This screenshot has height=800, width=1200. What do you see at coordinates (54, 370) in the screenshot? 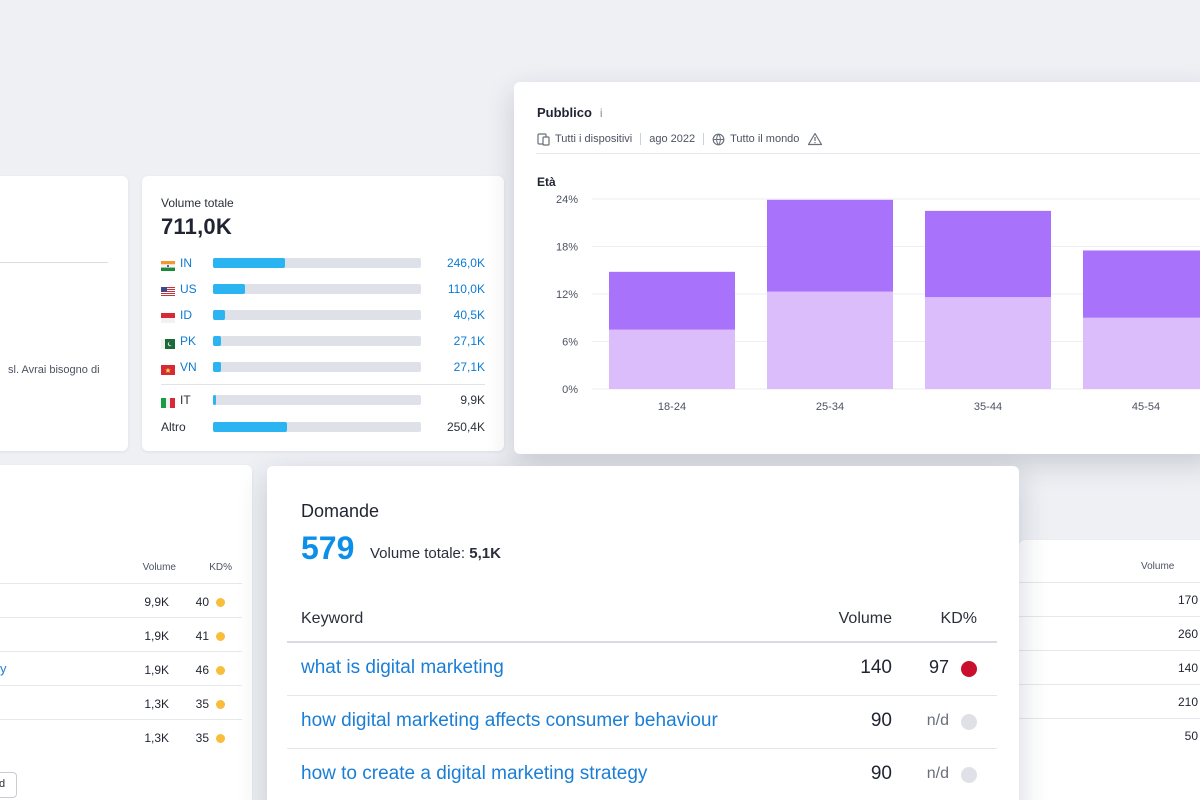
I see `partial-description-text: sl. Avrai bisogno di` at bounding box center [54, 370].